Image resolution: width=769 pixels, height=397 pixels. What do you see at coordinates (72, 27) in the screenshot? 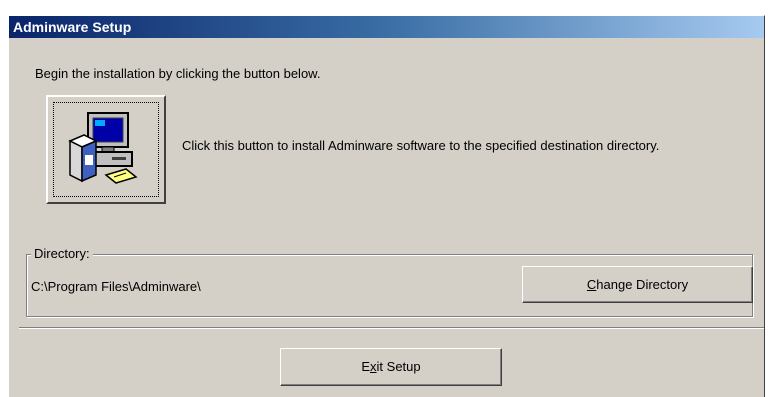
I see `window-title: Adminware Setup` at bounding box center [72, 27].